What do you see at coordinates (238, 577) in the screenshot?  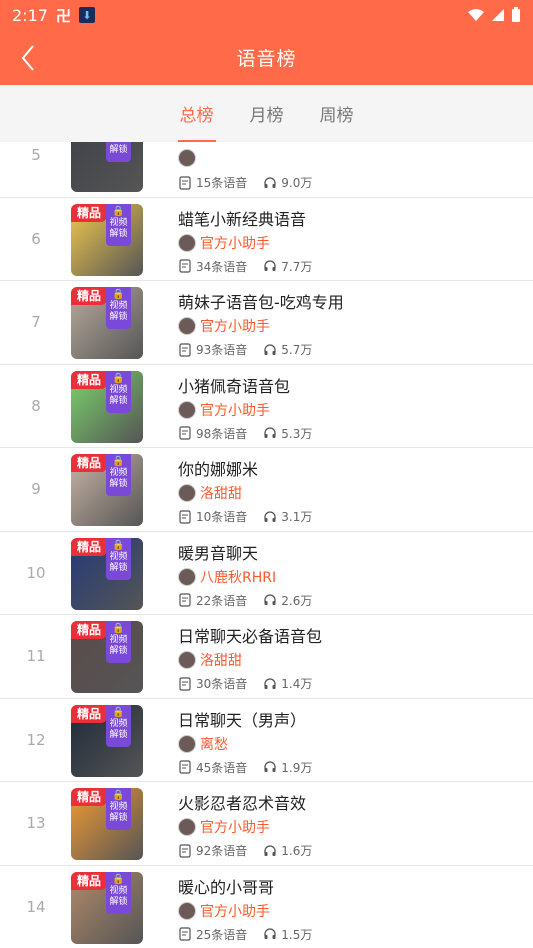 I see `author-name: 八鹿秋RHRI` at bounding box center [238, 577].